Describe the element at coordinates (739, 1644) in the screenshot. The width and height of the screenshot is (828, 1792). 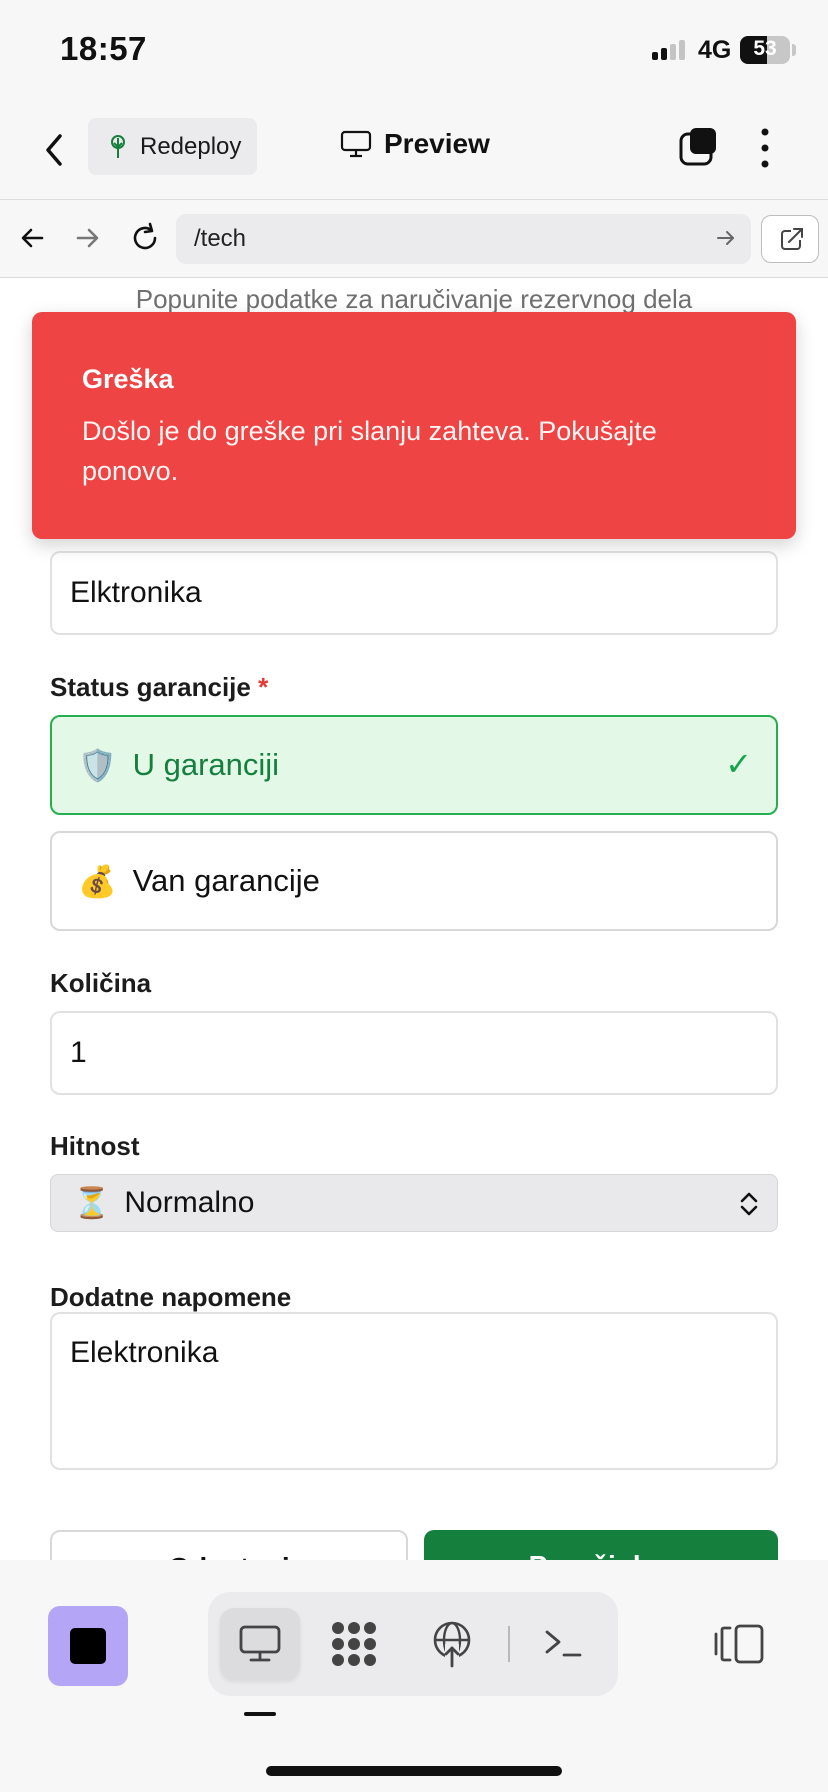
I see `panel-icon` at that location.